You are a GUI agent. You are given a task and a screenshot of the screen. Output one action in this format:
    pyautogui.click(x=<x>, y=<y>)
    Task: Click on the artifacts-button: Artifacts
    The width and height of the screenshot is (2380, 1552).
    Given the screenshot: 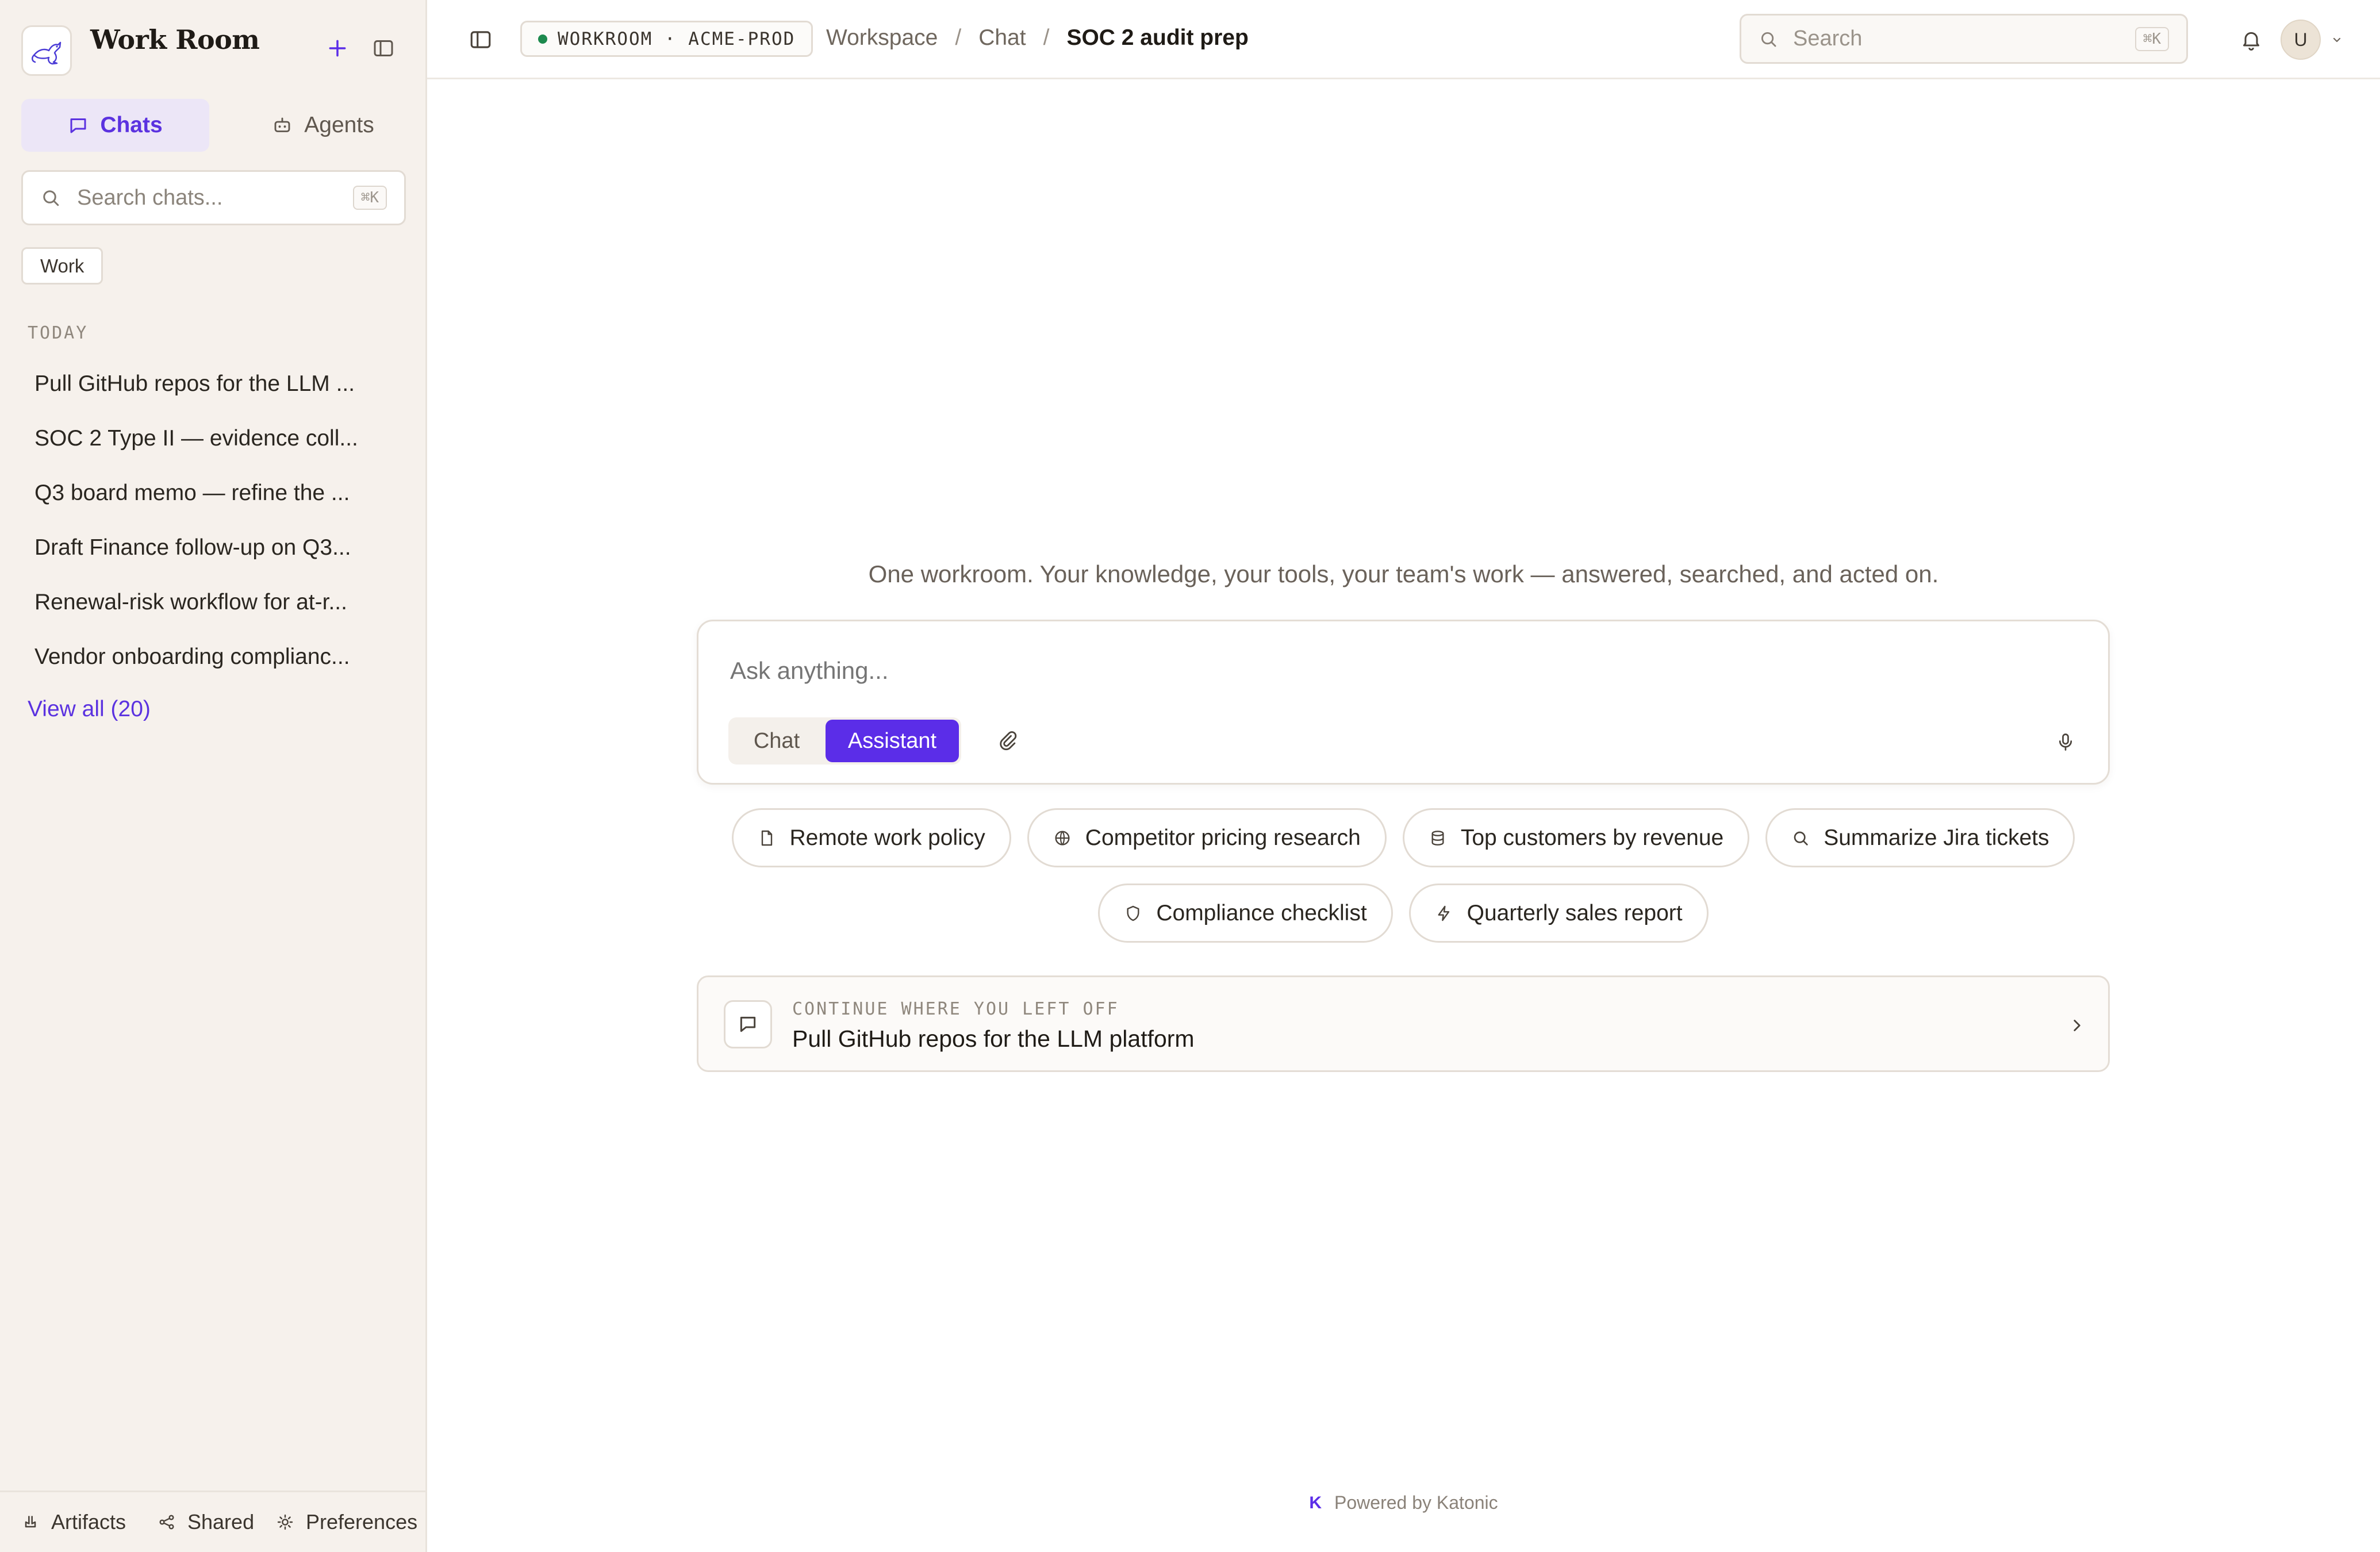 What is the action you would take?
    pyautogui.click(x=73, y=1522)
    